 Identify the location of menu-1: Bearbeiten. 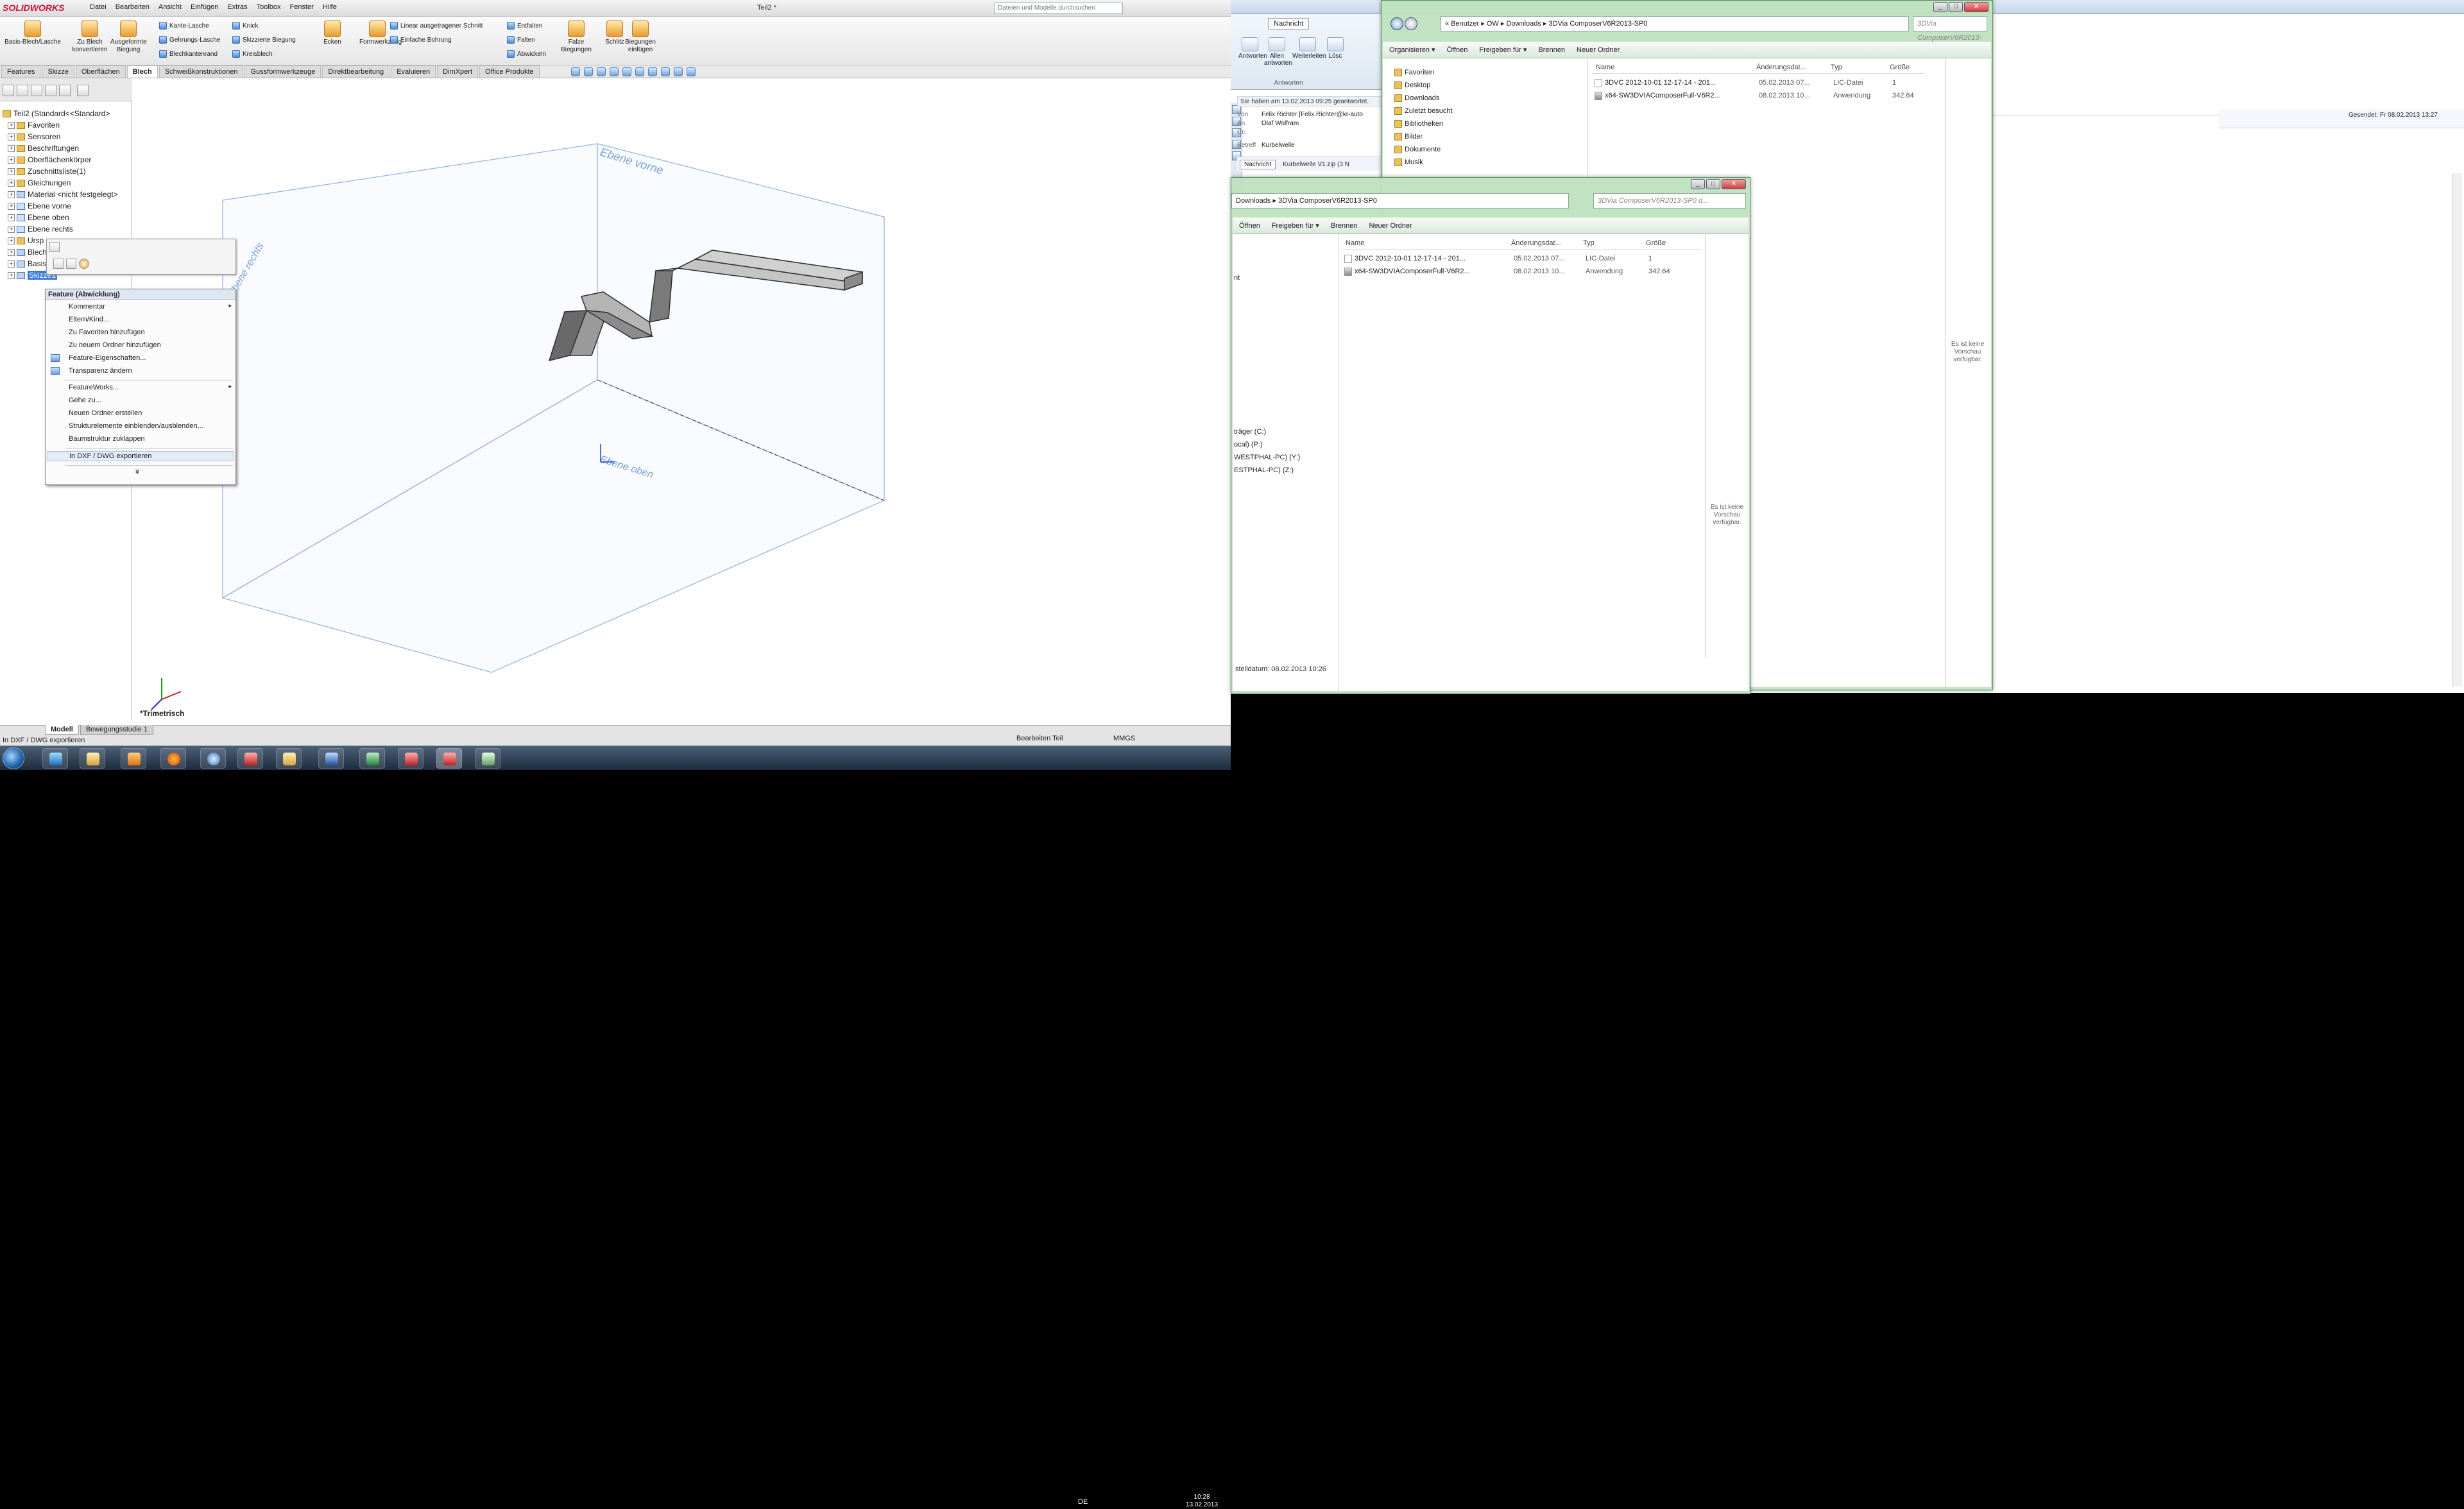
(133, 7).